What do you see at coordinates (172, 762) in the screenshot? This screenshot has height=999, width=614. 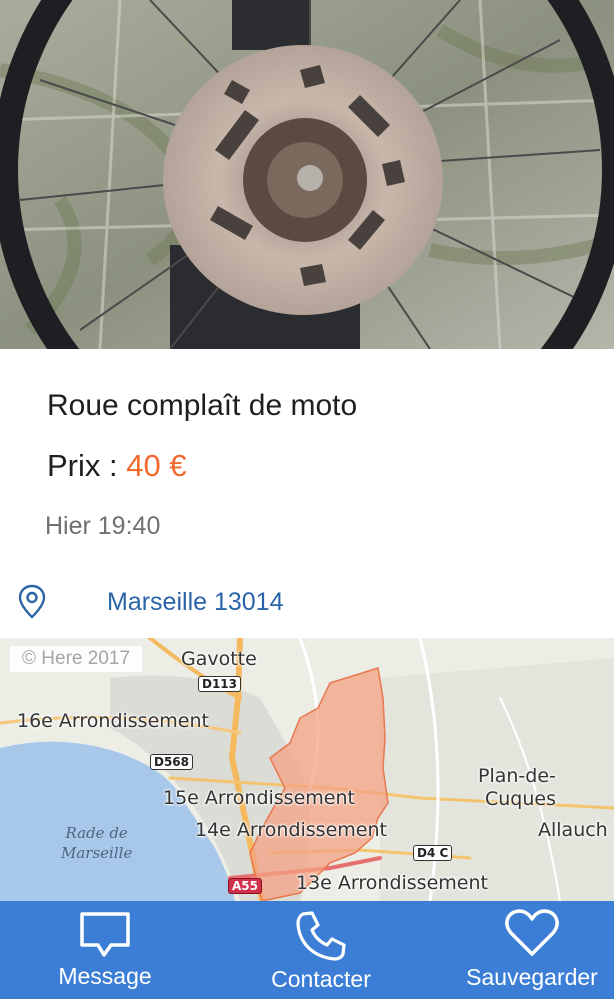 I see `road-badge: D568` at bounding box center [172, 762].